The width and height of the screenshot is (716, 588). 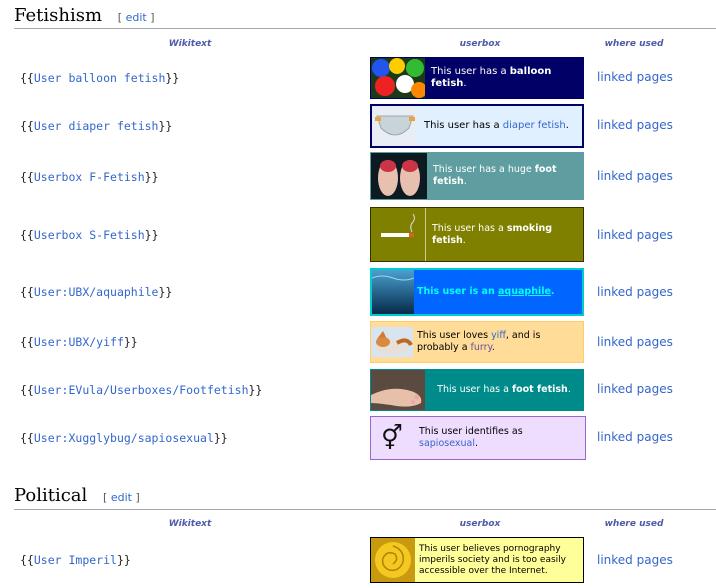 I want to click on userbox: This user has a diaper fetish., so click(x=477, y=126).